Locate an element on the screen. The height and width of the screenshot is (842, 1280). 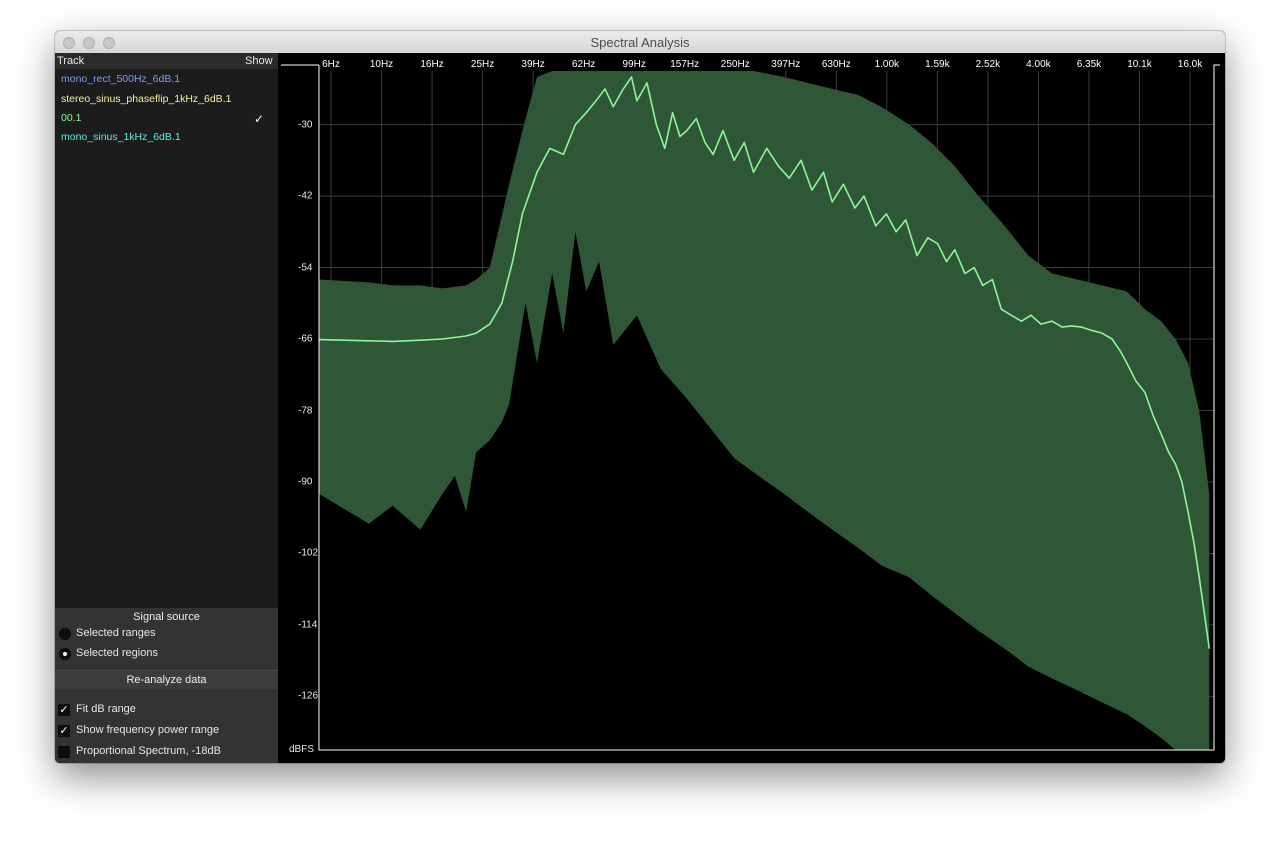
selected-regions-label: Selected regions is located at coordinates (117, 653).